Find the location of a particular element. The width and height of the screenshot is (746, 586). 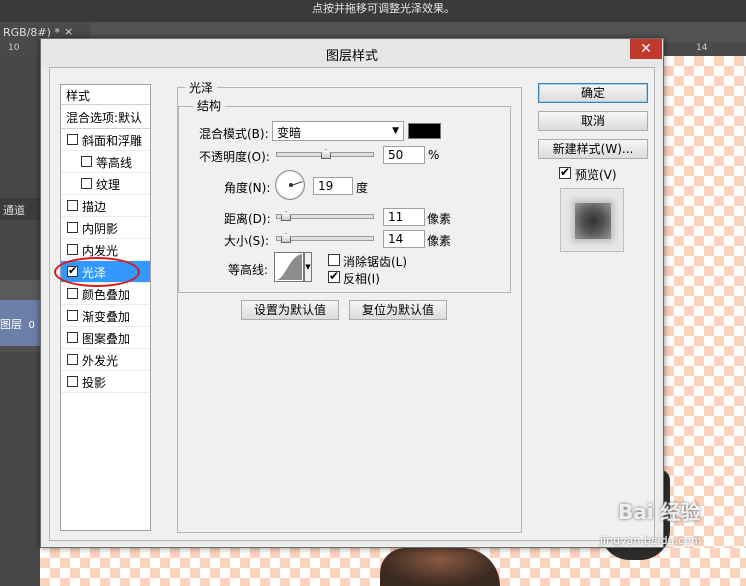

style-item-label: 描边 is located at coordinates (94, 207).